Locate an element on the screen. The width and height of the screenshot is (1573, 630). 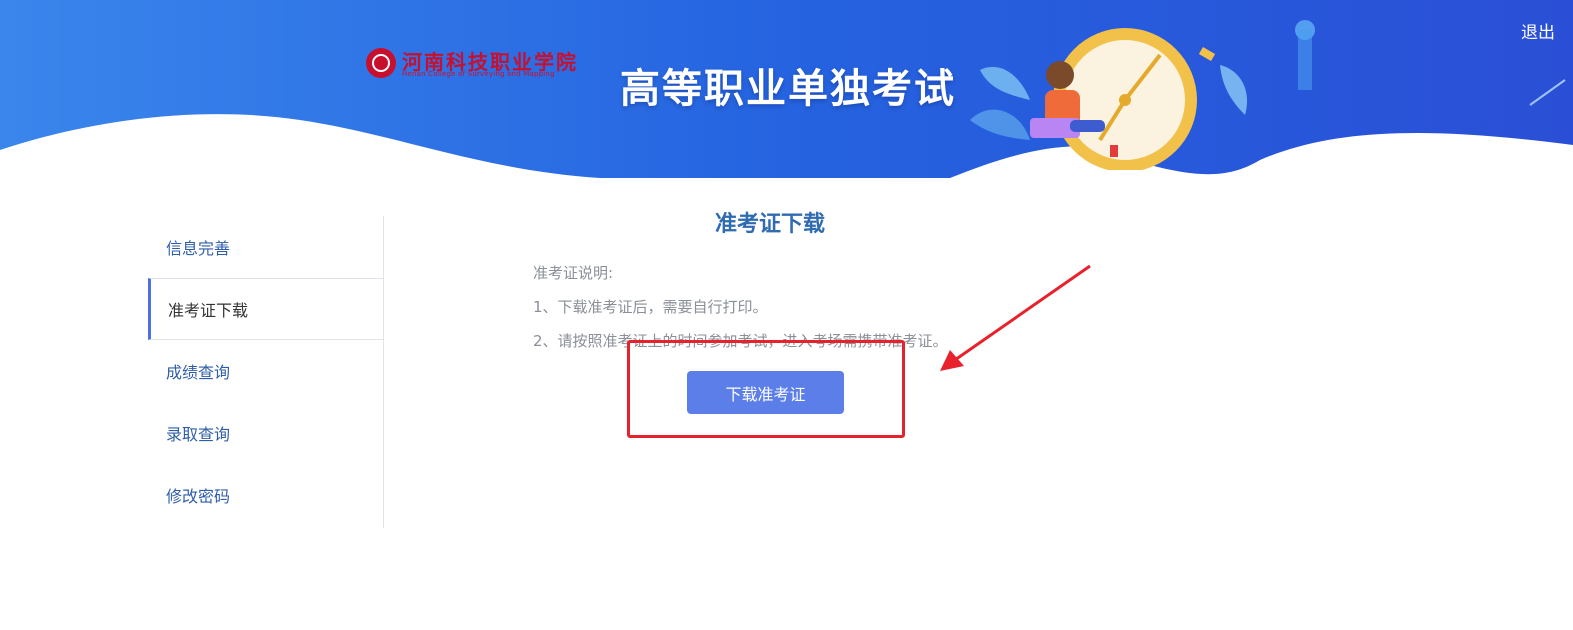
school-emblem-icon is located at coordinates (381, 63).